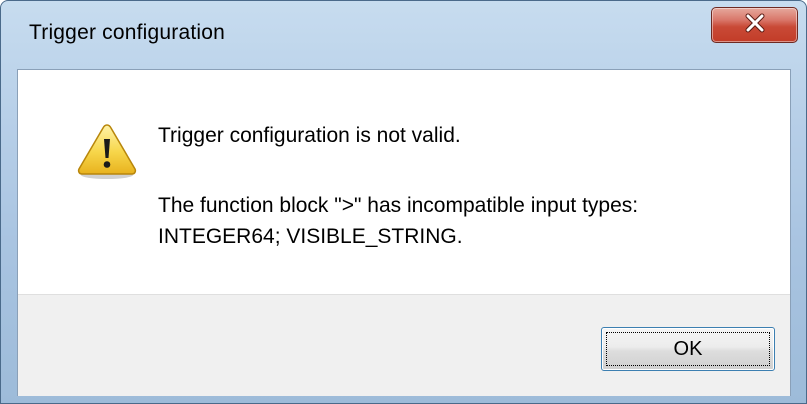 This screenshot has width=807, height=404. I want to click on window-title: Trigger configuration, so click(127, 32).